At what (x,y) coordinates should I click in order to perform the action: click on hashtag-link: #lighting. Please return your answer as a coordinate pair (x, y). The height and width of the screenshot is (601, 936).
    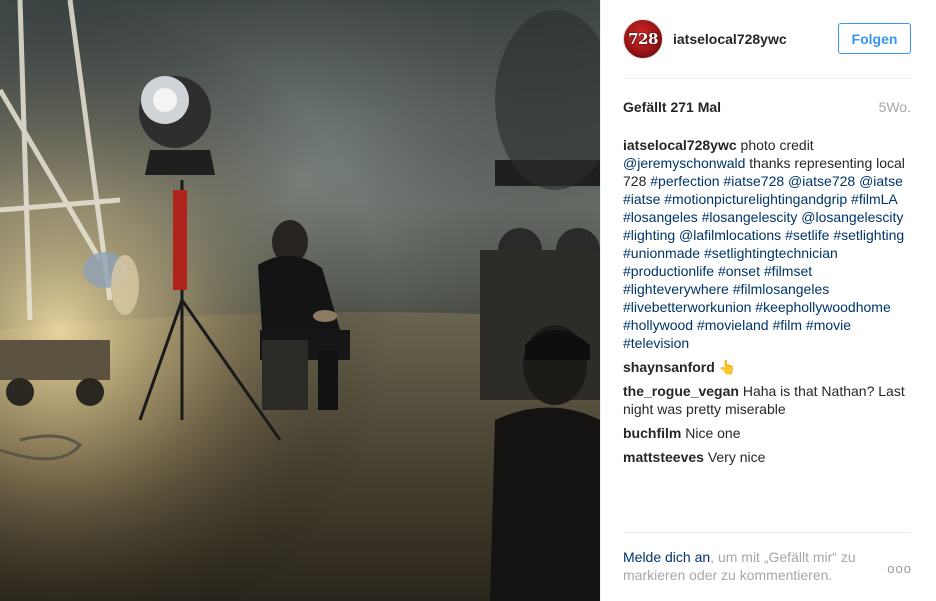
    Looking at the image, I should click on (649, 235).